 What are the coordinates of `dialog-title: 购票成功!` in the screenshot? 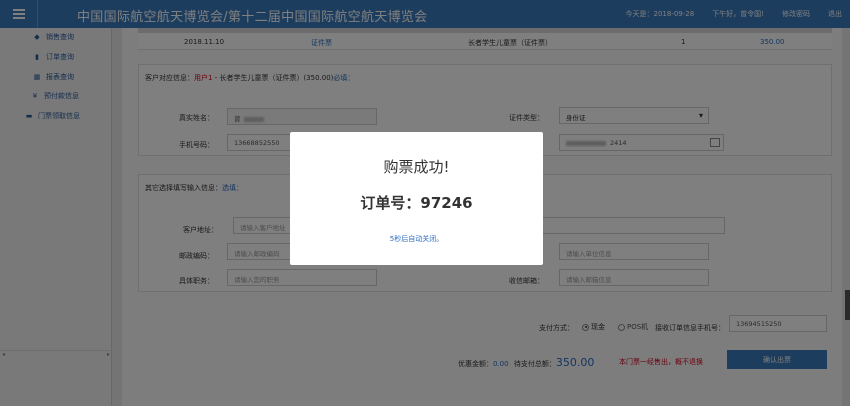 It's located at (416, 167).